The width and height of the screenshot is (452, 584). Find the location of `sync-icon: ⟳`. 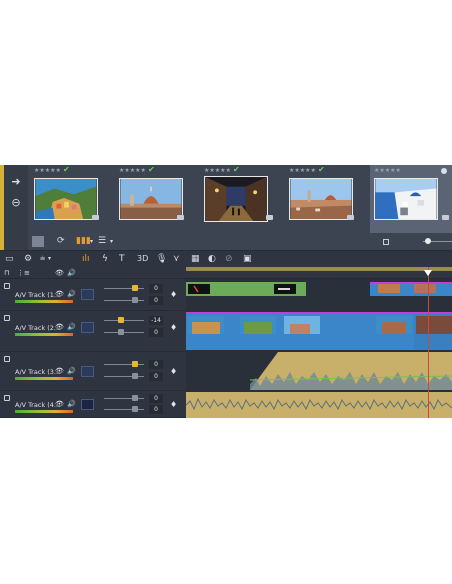

sync-icon: ⟳ is located at coordinates (61, 241).